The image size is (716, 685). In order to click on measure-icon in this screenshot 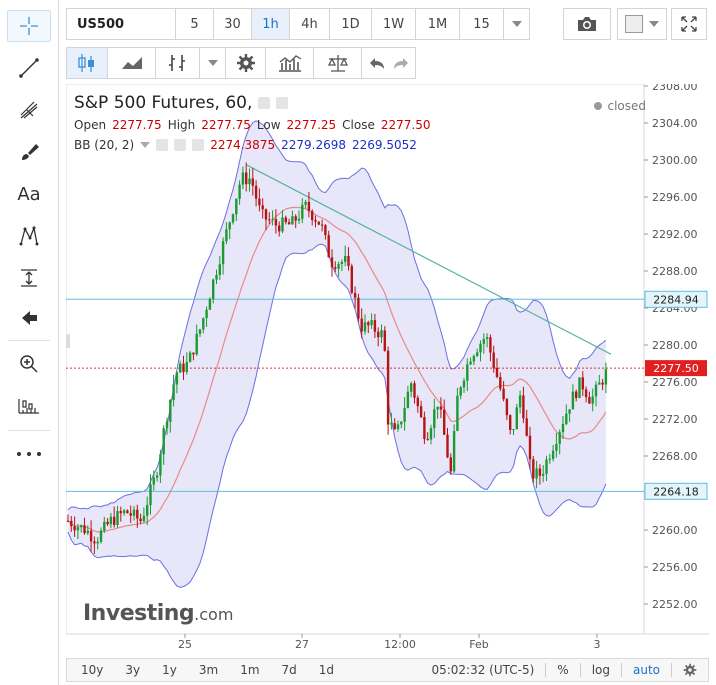, I will do `click(29, 278)`.